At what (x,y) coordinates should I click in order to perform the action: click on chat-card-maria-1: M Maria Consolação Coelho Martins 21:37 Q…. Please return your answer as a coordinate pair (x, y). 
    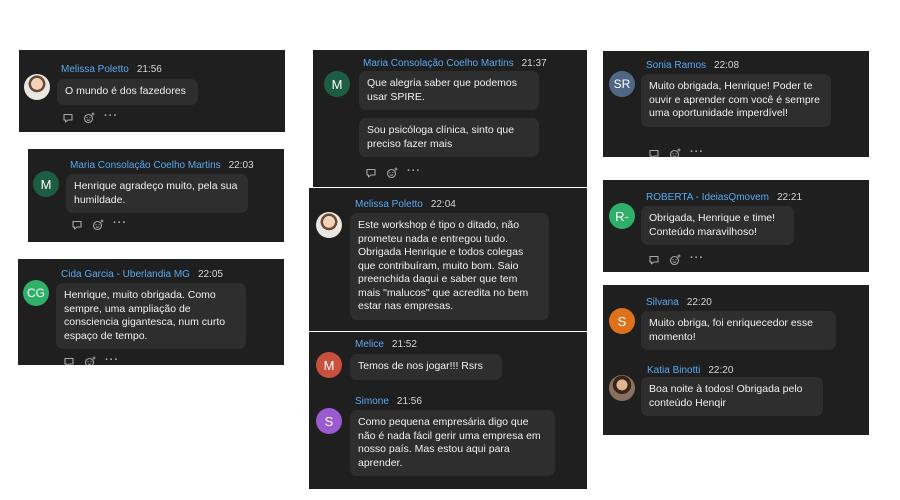
    Looking at the image, I should click on (450, 118).